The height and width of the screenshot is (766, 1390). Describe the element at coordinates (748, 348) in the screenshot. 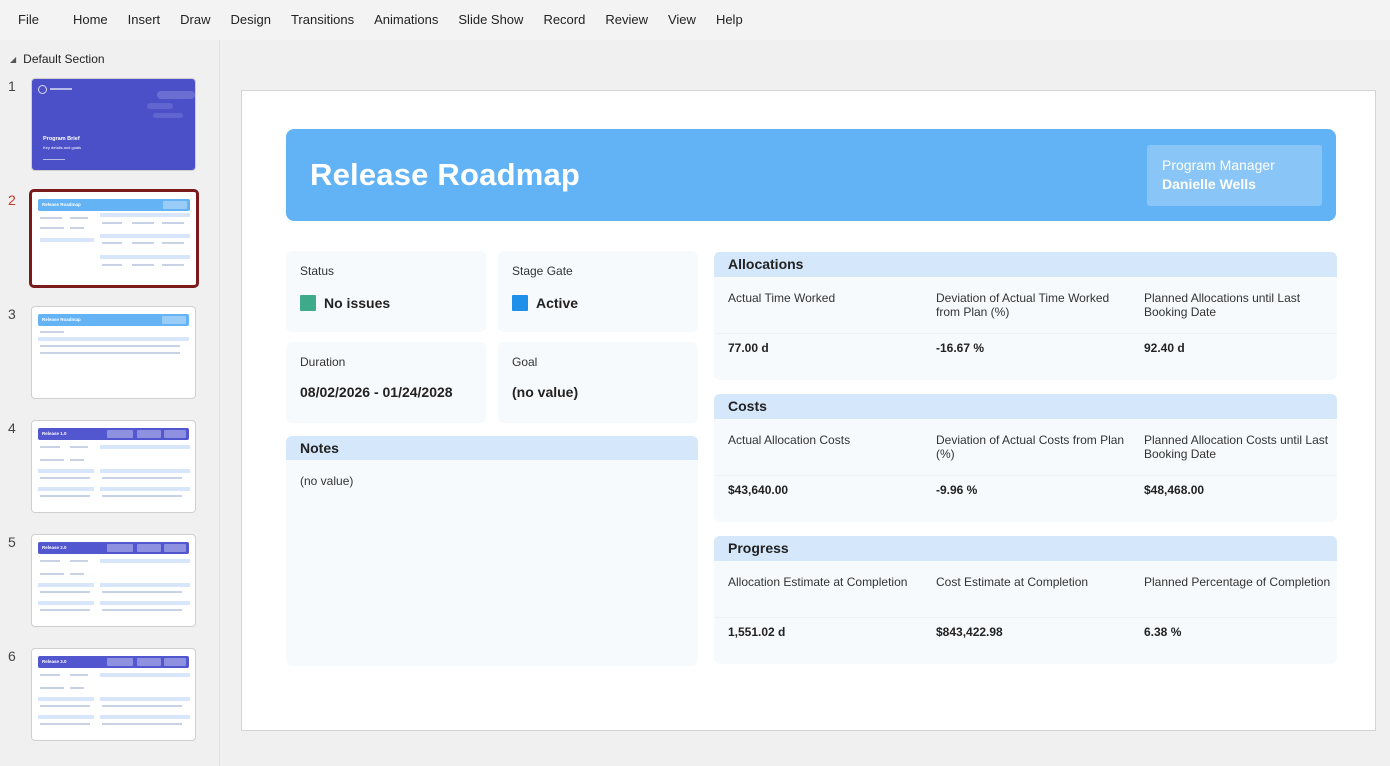

I see `metric-value: 77.00 d` at that location.